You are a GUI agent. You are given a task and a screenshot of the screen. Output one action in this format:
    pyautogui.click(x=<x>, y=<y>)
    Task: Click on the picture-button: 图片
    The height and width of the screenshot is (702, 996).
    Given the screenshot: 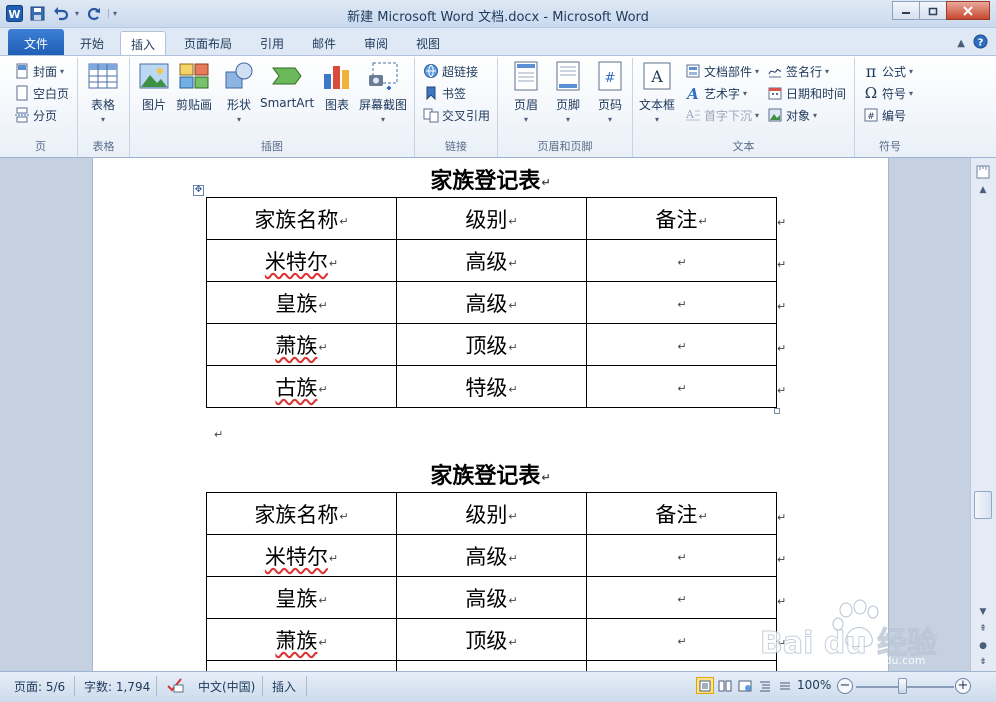 What is the action you would take?
    pyautogui.click(x=154, y=86)
    